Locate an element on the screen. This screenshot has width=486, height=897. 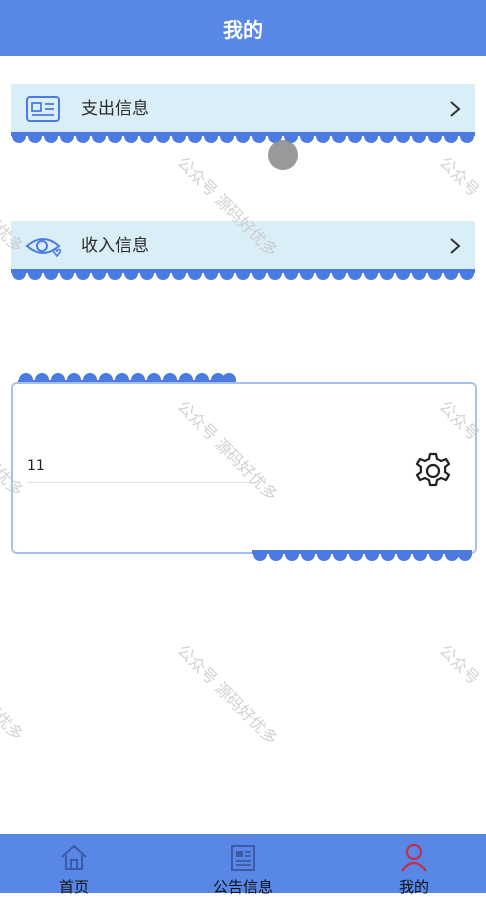
watermark: 好优多 is located at coordinates (14, 720).